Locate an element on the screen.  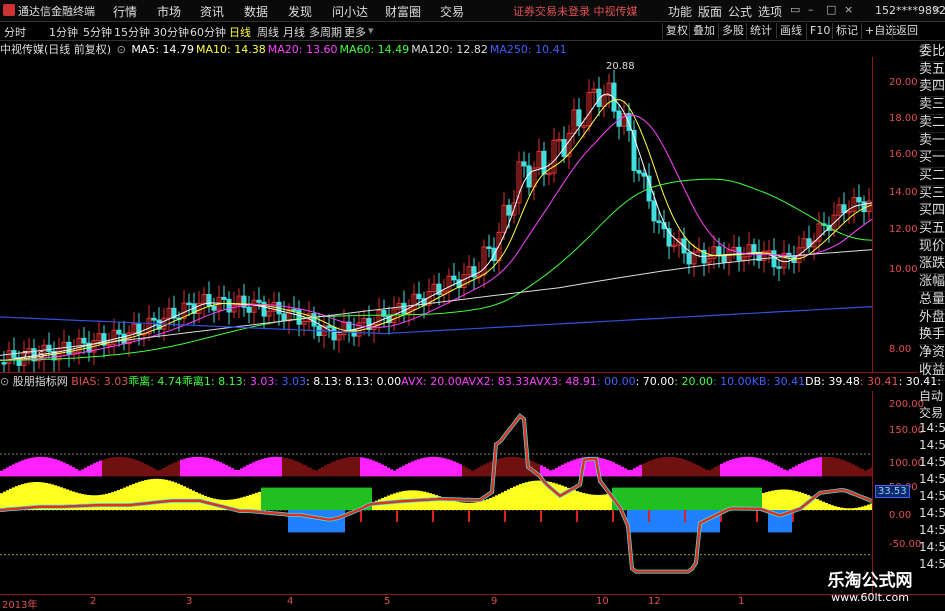
period-weekly: 周线 is located at coordinates (268, 32).